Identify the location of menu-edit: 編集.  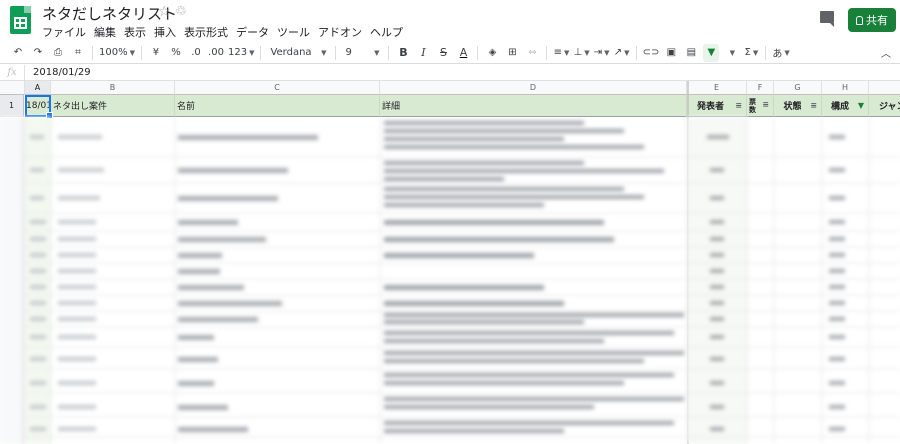
(105, 32).